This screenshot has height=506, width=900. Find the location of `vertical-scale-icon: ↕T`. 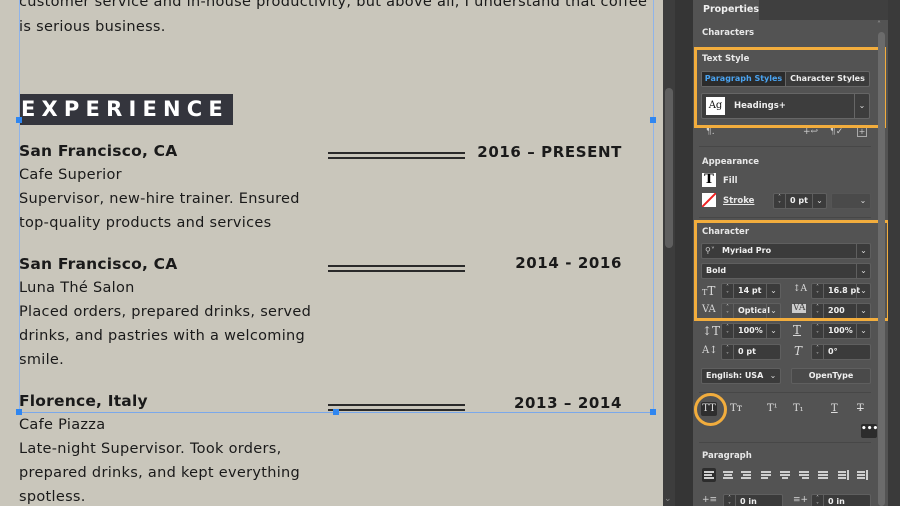

vertical-scale-icon: ↕T is located at coordinates (711, 331).